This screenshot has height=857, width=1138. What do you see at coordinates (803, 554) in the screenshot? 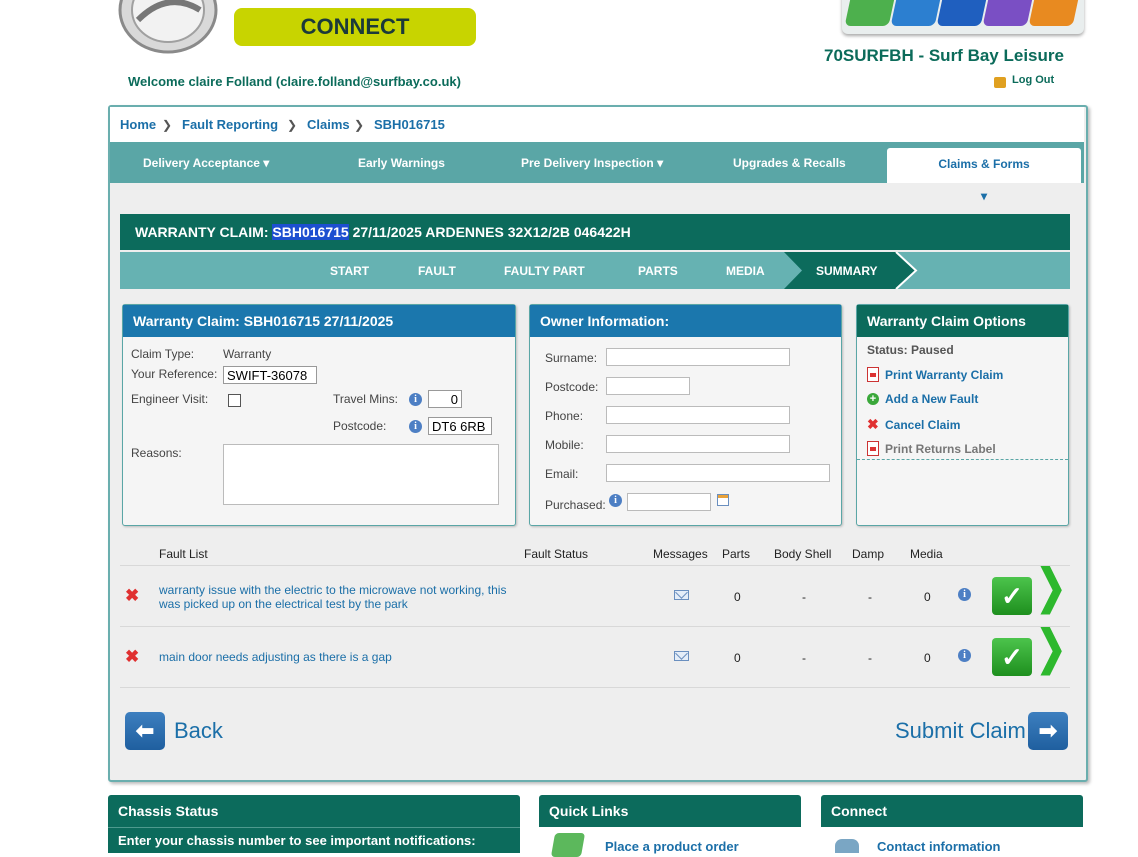
I see `body-shell-header: Body Shell` at bounding box center [803, 554].